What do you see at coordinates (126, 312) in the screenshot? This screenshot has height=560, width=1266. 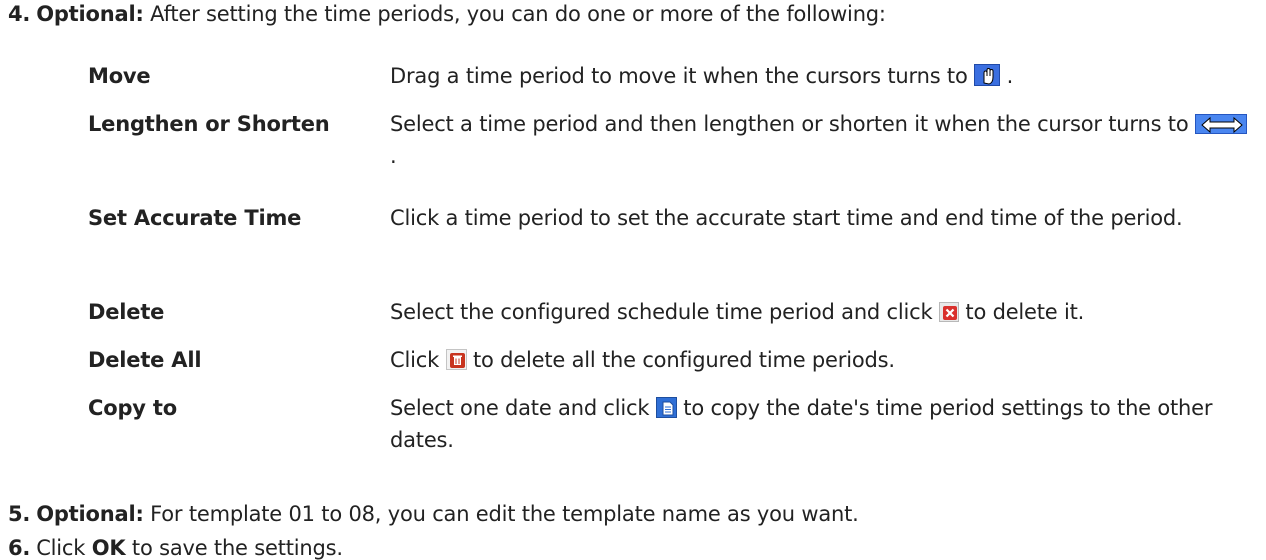 I see `option-term: Delete` at bounding box center [126, 312].